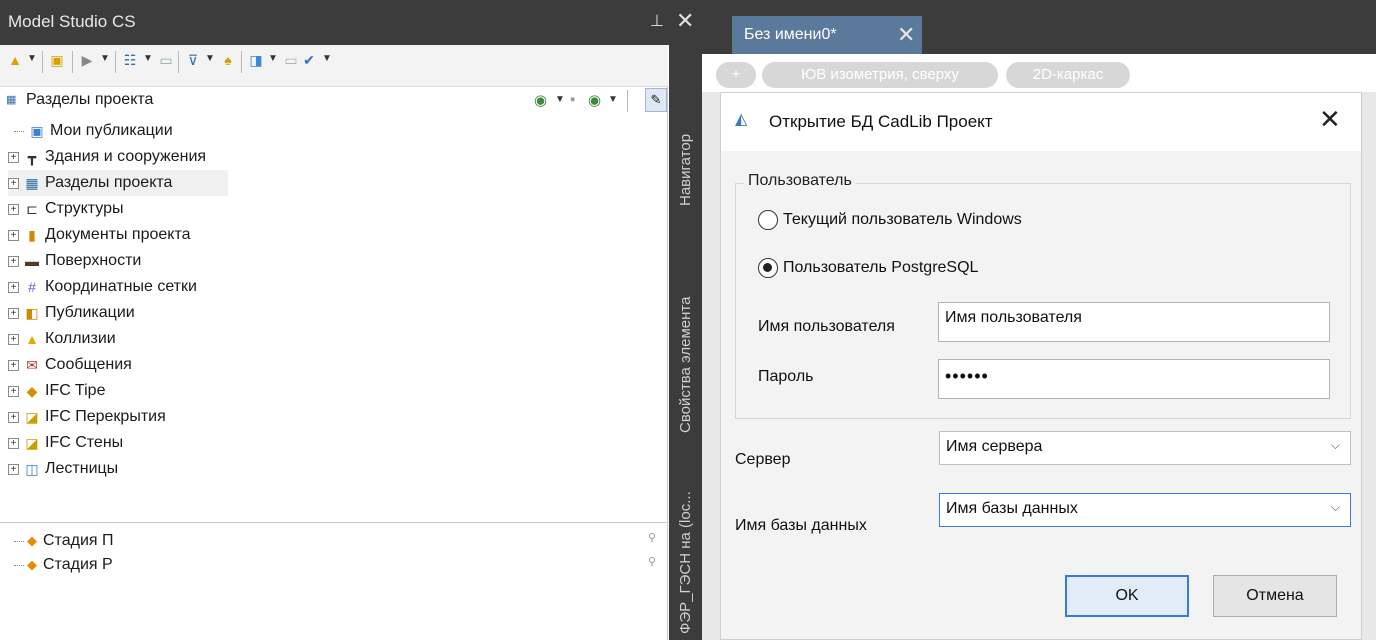 This screenshot has width=1376, height=640. I want to click on tab-navigator: Навигатор, so click(685, 170).